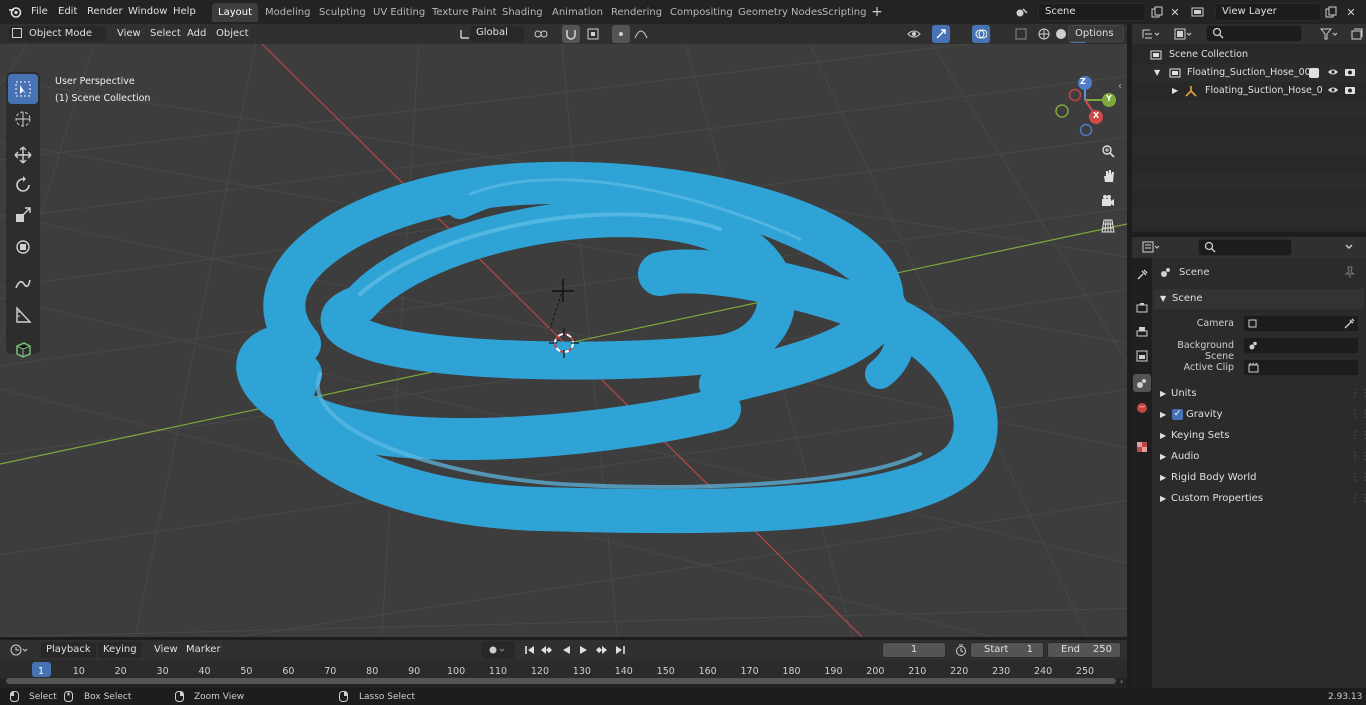 Image resolution: width=1366 pixels, height=705 pixels. Describe the element at coordinates (1301, 323) in the screenshot. I see `camera-field` at that location.